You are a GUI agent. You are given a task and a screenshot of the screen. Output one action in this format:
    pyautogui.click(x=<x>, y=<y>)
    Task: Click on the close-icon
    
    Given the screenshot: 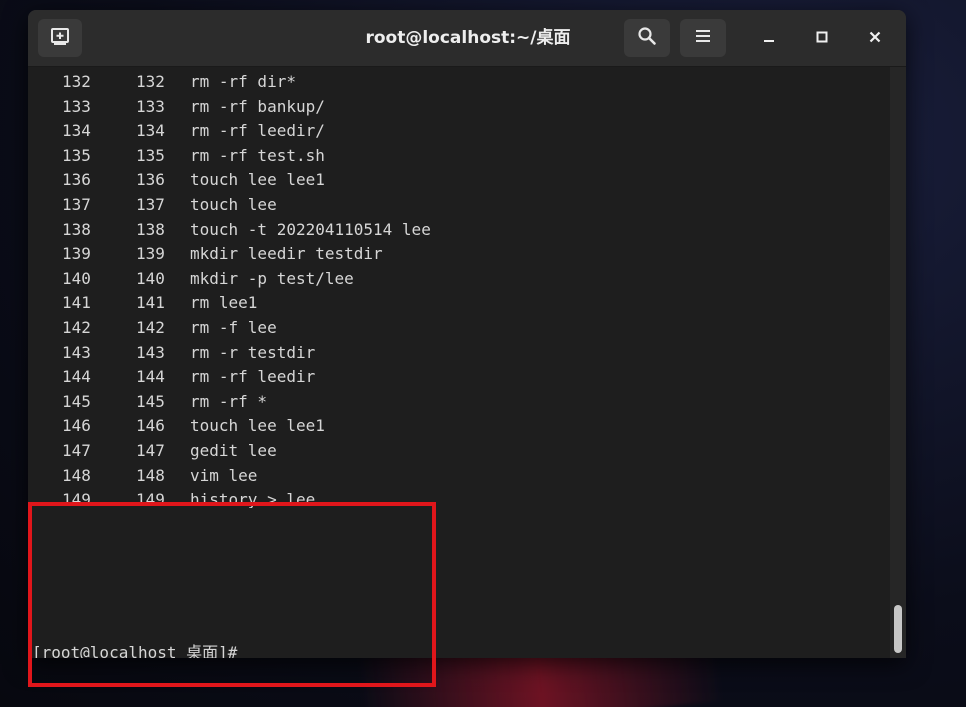 What is the action you would take?
    pyautogui.click(x=875, y=38)
    